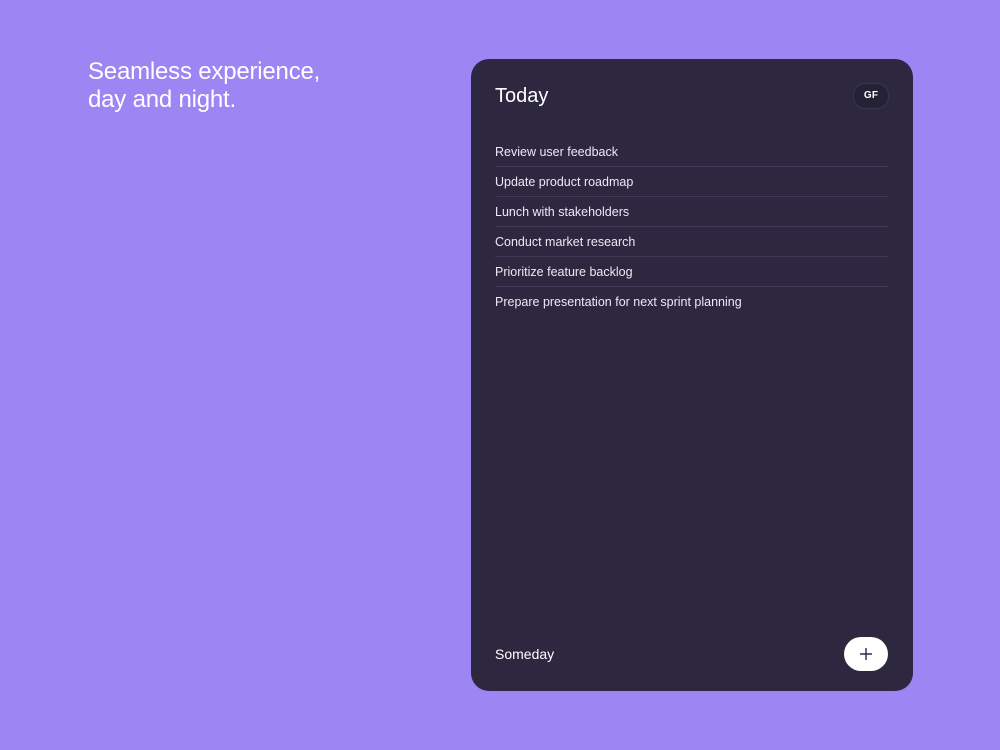 This screenshot has width=1000, height=750. What do you see at coordinates (871, 96) in the screenshot?
I see `avatar: GF` at bounding box center [871, 96].